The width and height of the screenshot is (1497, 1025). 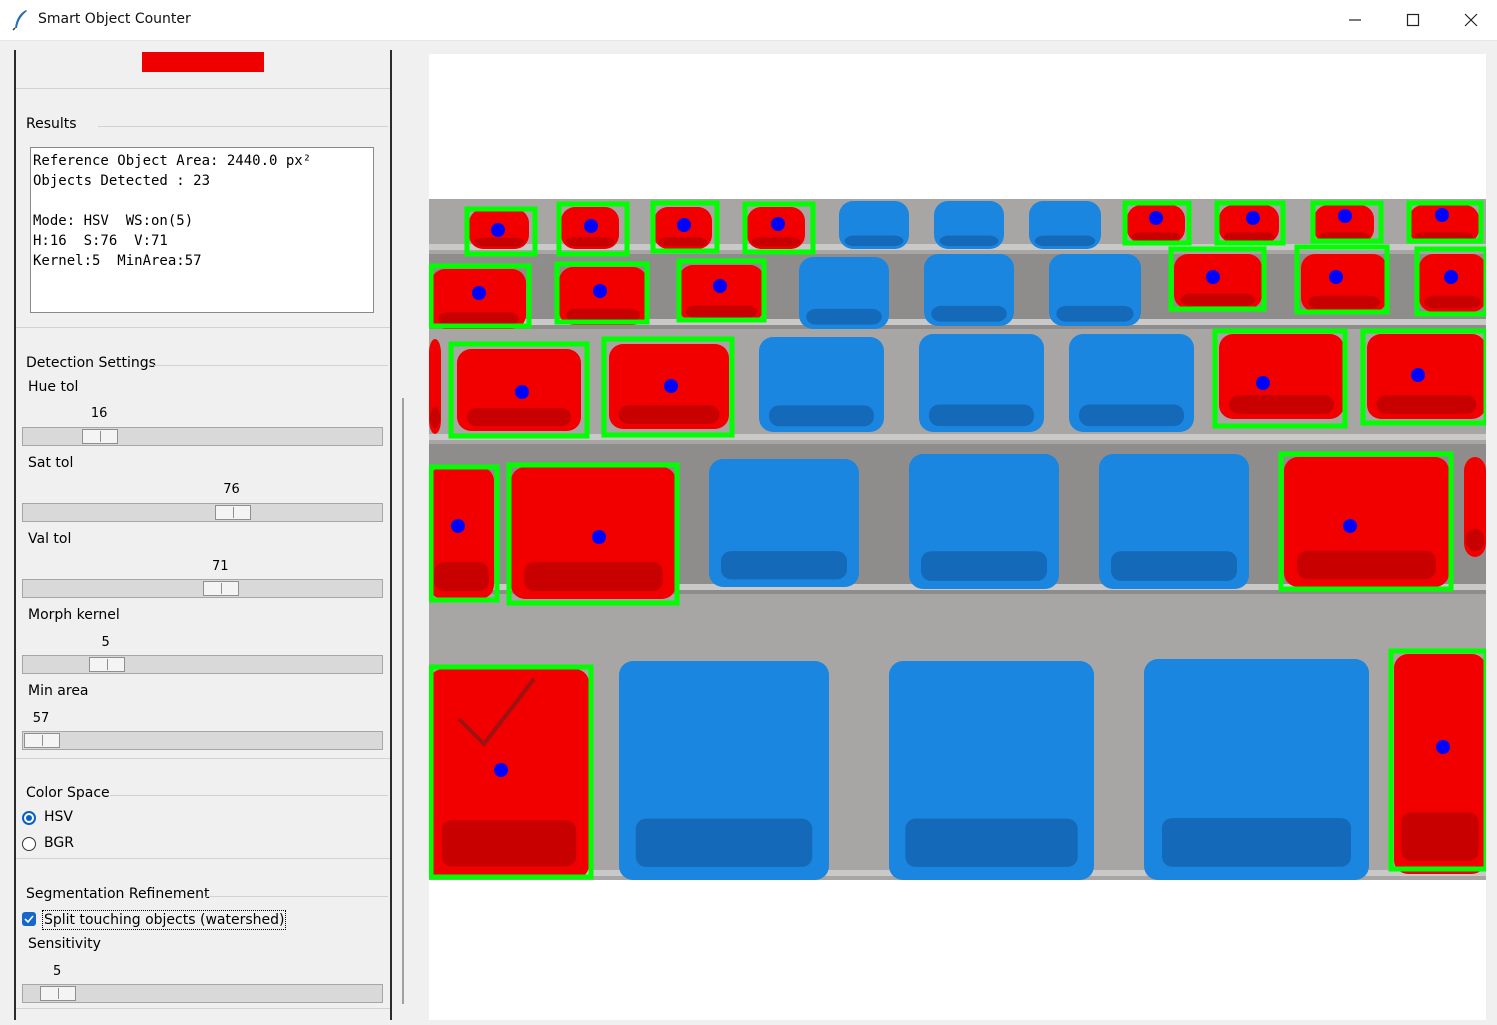 I want to click on color-space-label: Color Space, so click(x=68, y=793).